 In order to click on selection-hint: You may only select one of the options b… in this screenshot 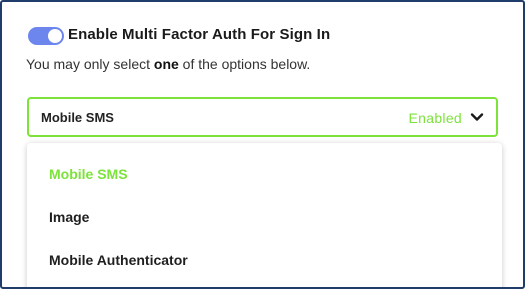, I will do `click(168, 64)`.